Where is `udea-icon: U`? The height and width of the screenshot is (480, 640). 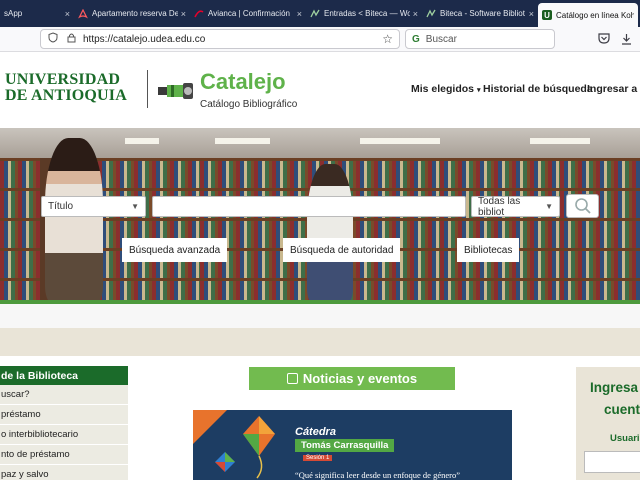 udea-icon: U is located at coordinates (547, 15).